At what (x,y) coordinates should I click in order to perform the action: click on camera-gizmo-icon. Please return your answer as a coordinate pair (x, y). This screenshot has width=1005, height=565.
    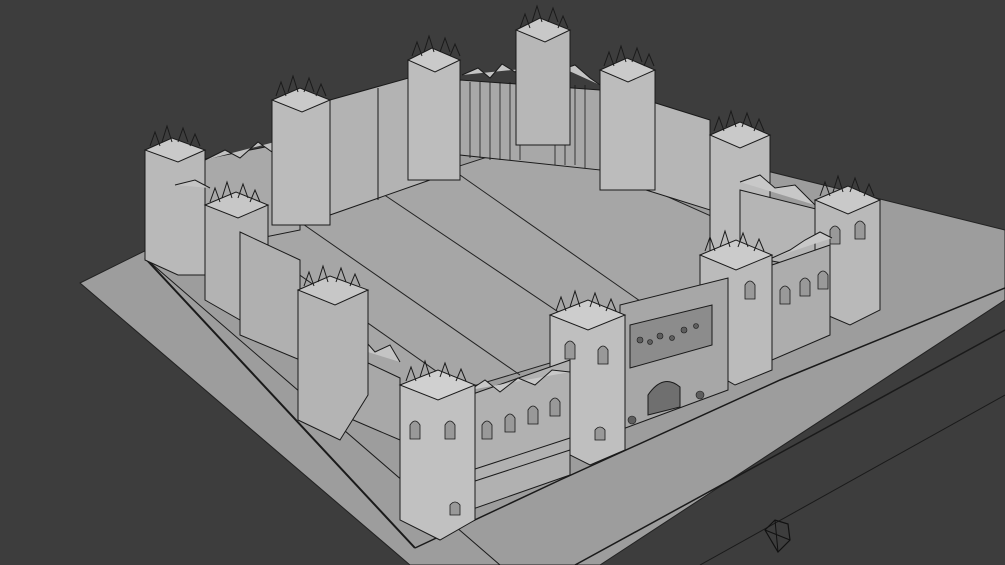
    Looking at the image, I should click on (777, 536).